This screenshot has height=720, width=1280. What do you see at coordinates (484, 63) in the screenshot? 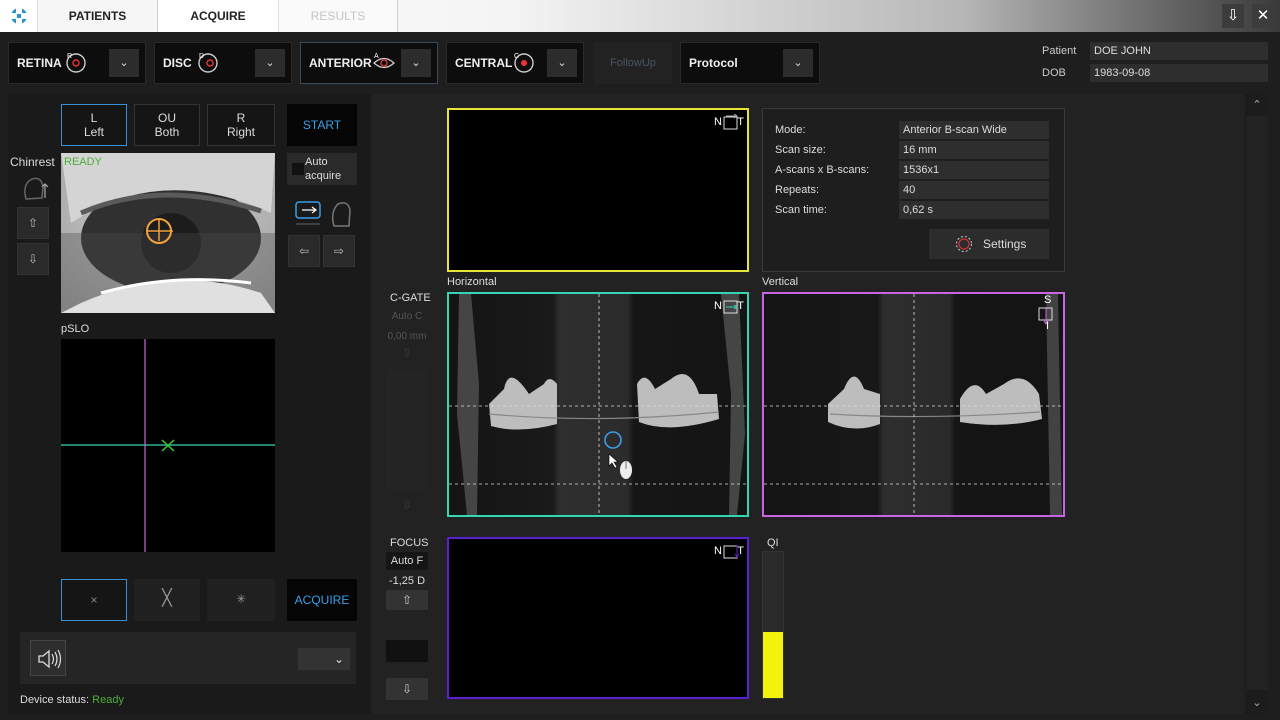
I see `mode-label: CENTRAL` at bounding box center [484, 63].